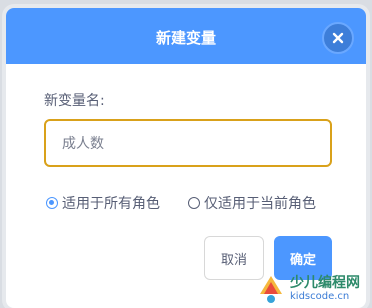 This screenshot has width=372, height=308. What do you see at coordinates (188, 143) in the screenshot?
I see `variable-name-input` at bounding box center [188, 143].